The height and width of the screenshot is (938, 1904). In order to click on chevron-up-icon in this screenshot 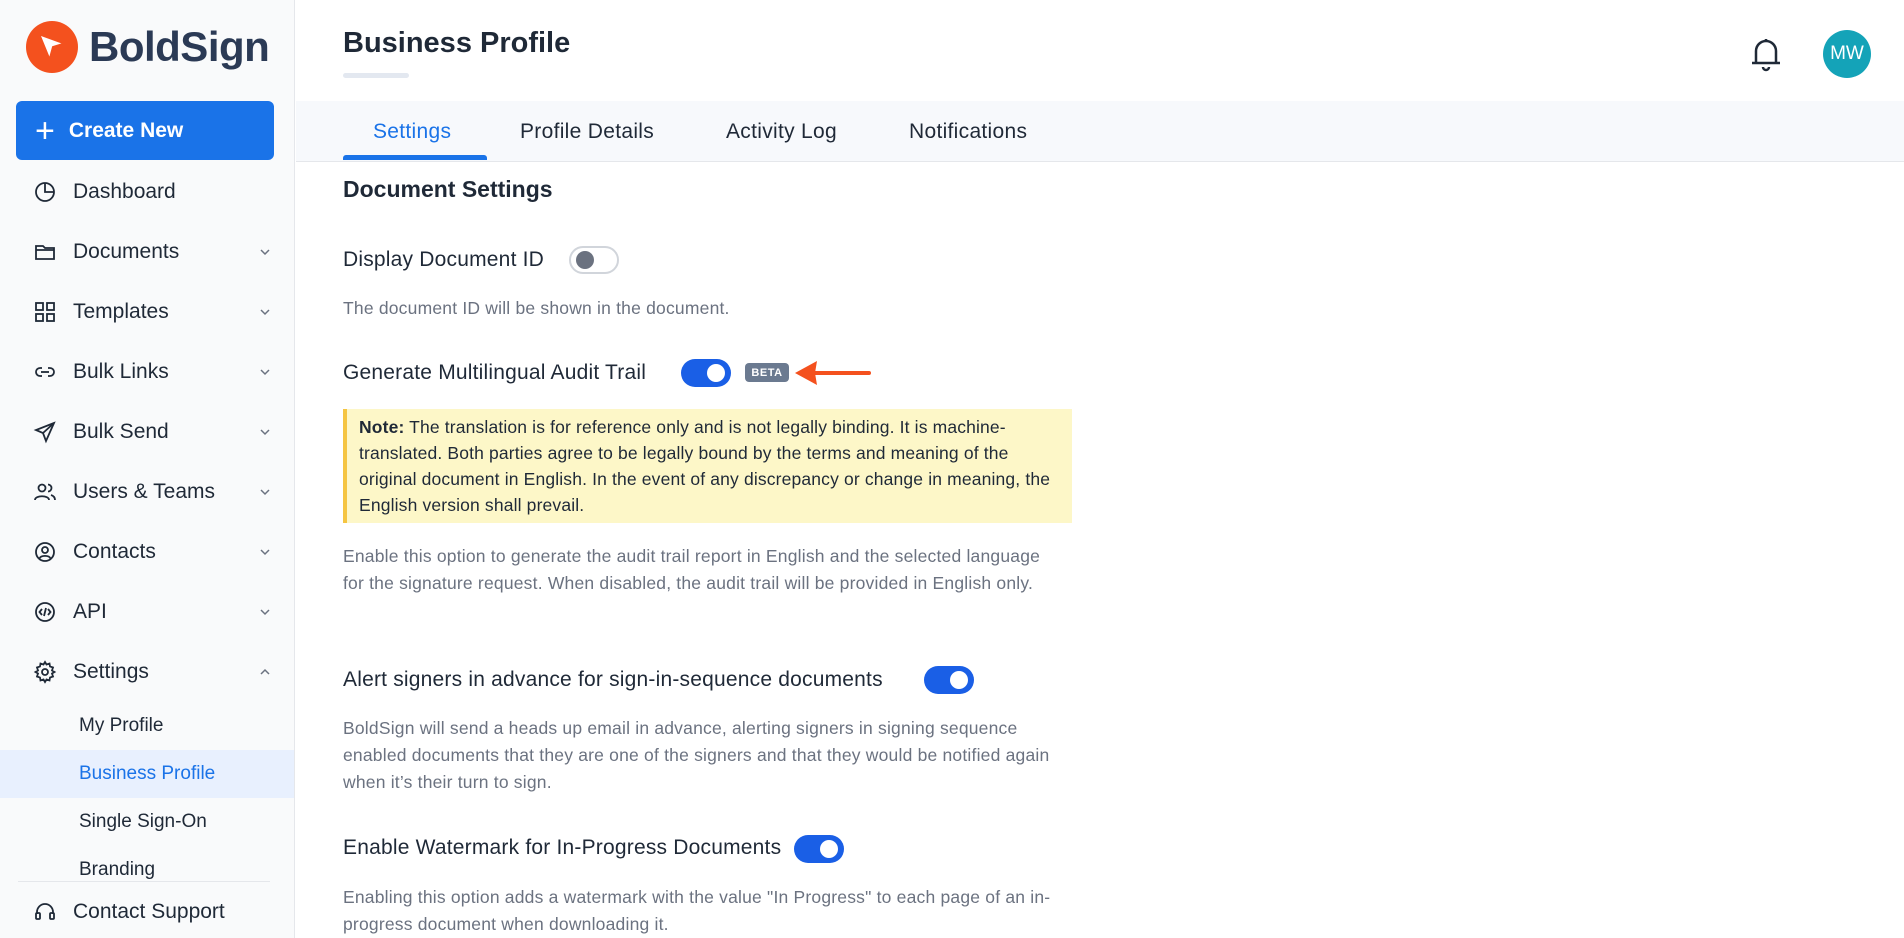, I will do `click(265, 671)`.